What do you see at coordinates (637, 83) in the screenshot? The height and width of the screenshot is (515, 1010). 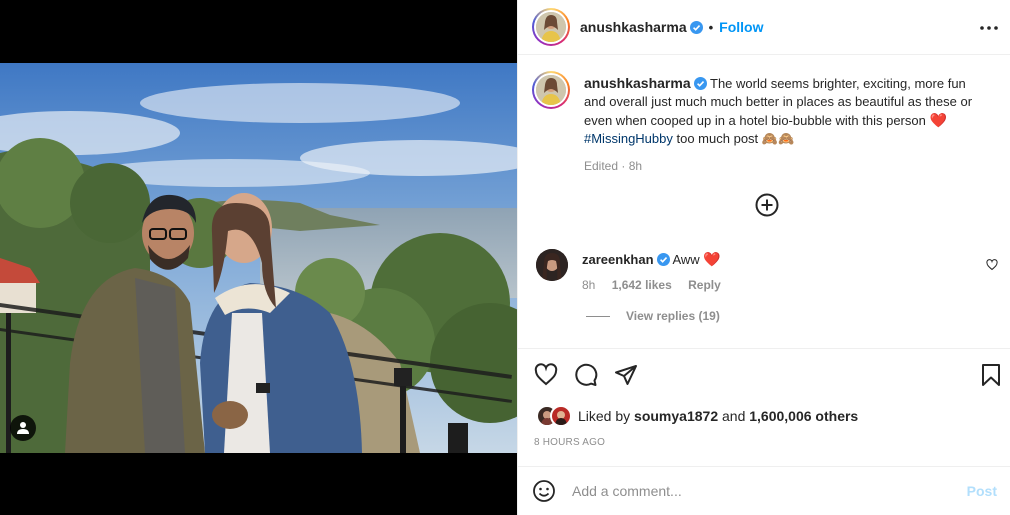 I see `caption-author: anushkasharma` at bounding box center [637, 83].